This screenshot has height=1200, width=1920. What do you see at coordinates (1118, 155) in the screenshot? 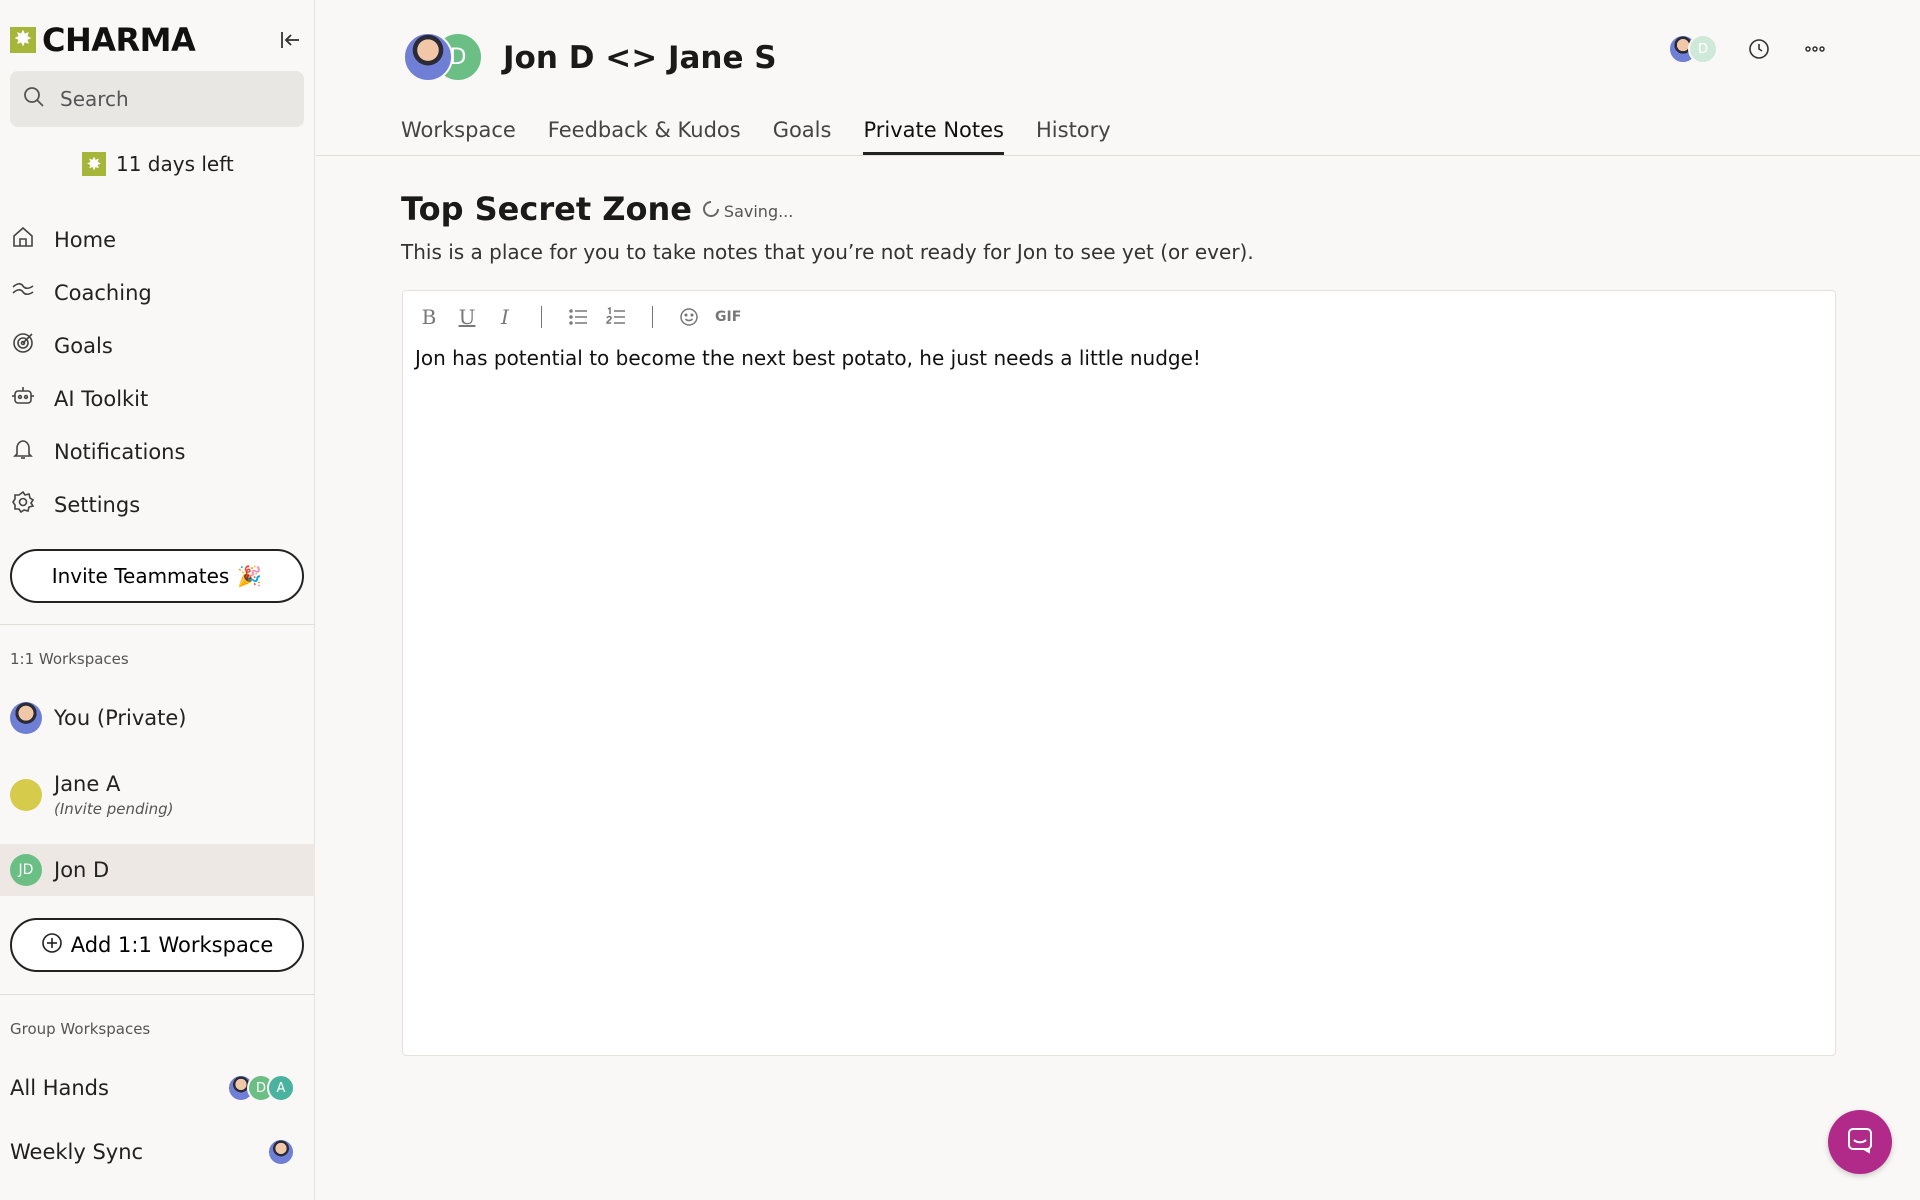
I see `tabs-divider` at bounding box center [1118, 155].